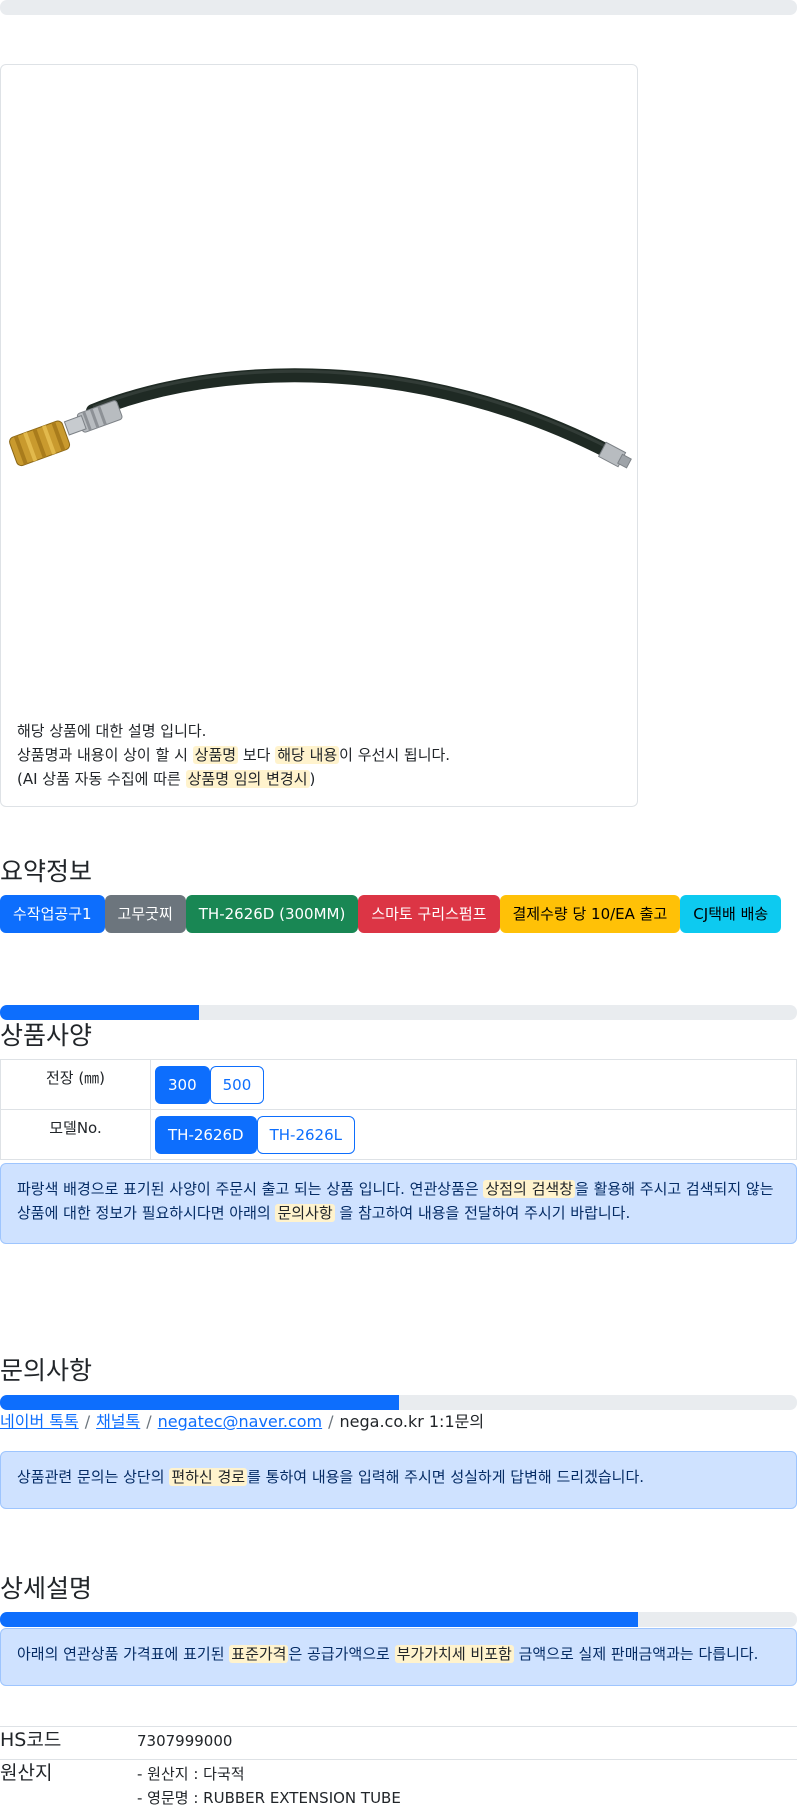  I want to click on spec-options: TH-2626D TH-2626L, so click(473, 1134).